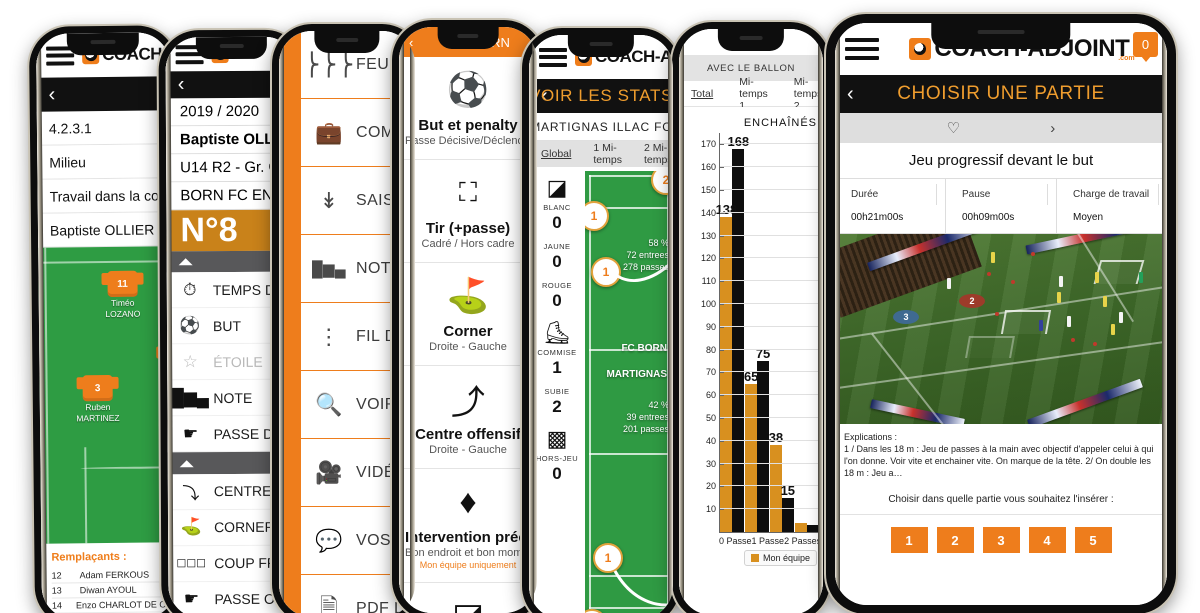 The height and width of the screenshot is (613, 1200). What do you see at coordinates (760, 144) in the screenshot?
I see `chart-gridline: 170` at bounding box center [760, 144].